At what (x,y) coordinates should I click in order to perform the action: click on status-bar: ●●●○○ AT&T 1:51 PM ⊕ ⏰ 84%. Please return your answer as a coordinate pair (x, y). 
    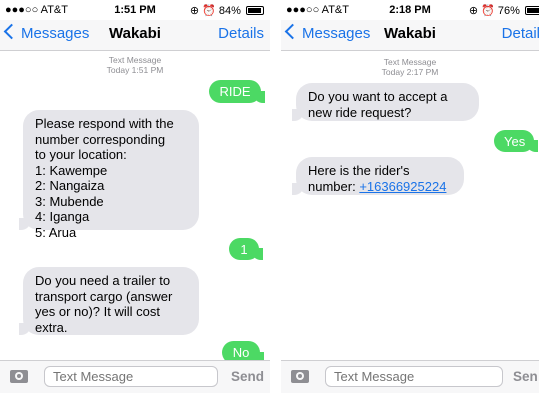
    Looking at the image, I should click on (135, 10).